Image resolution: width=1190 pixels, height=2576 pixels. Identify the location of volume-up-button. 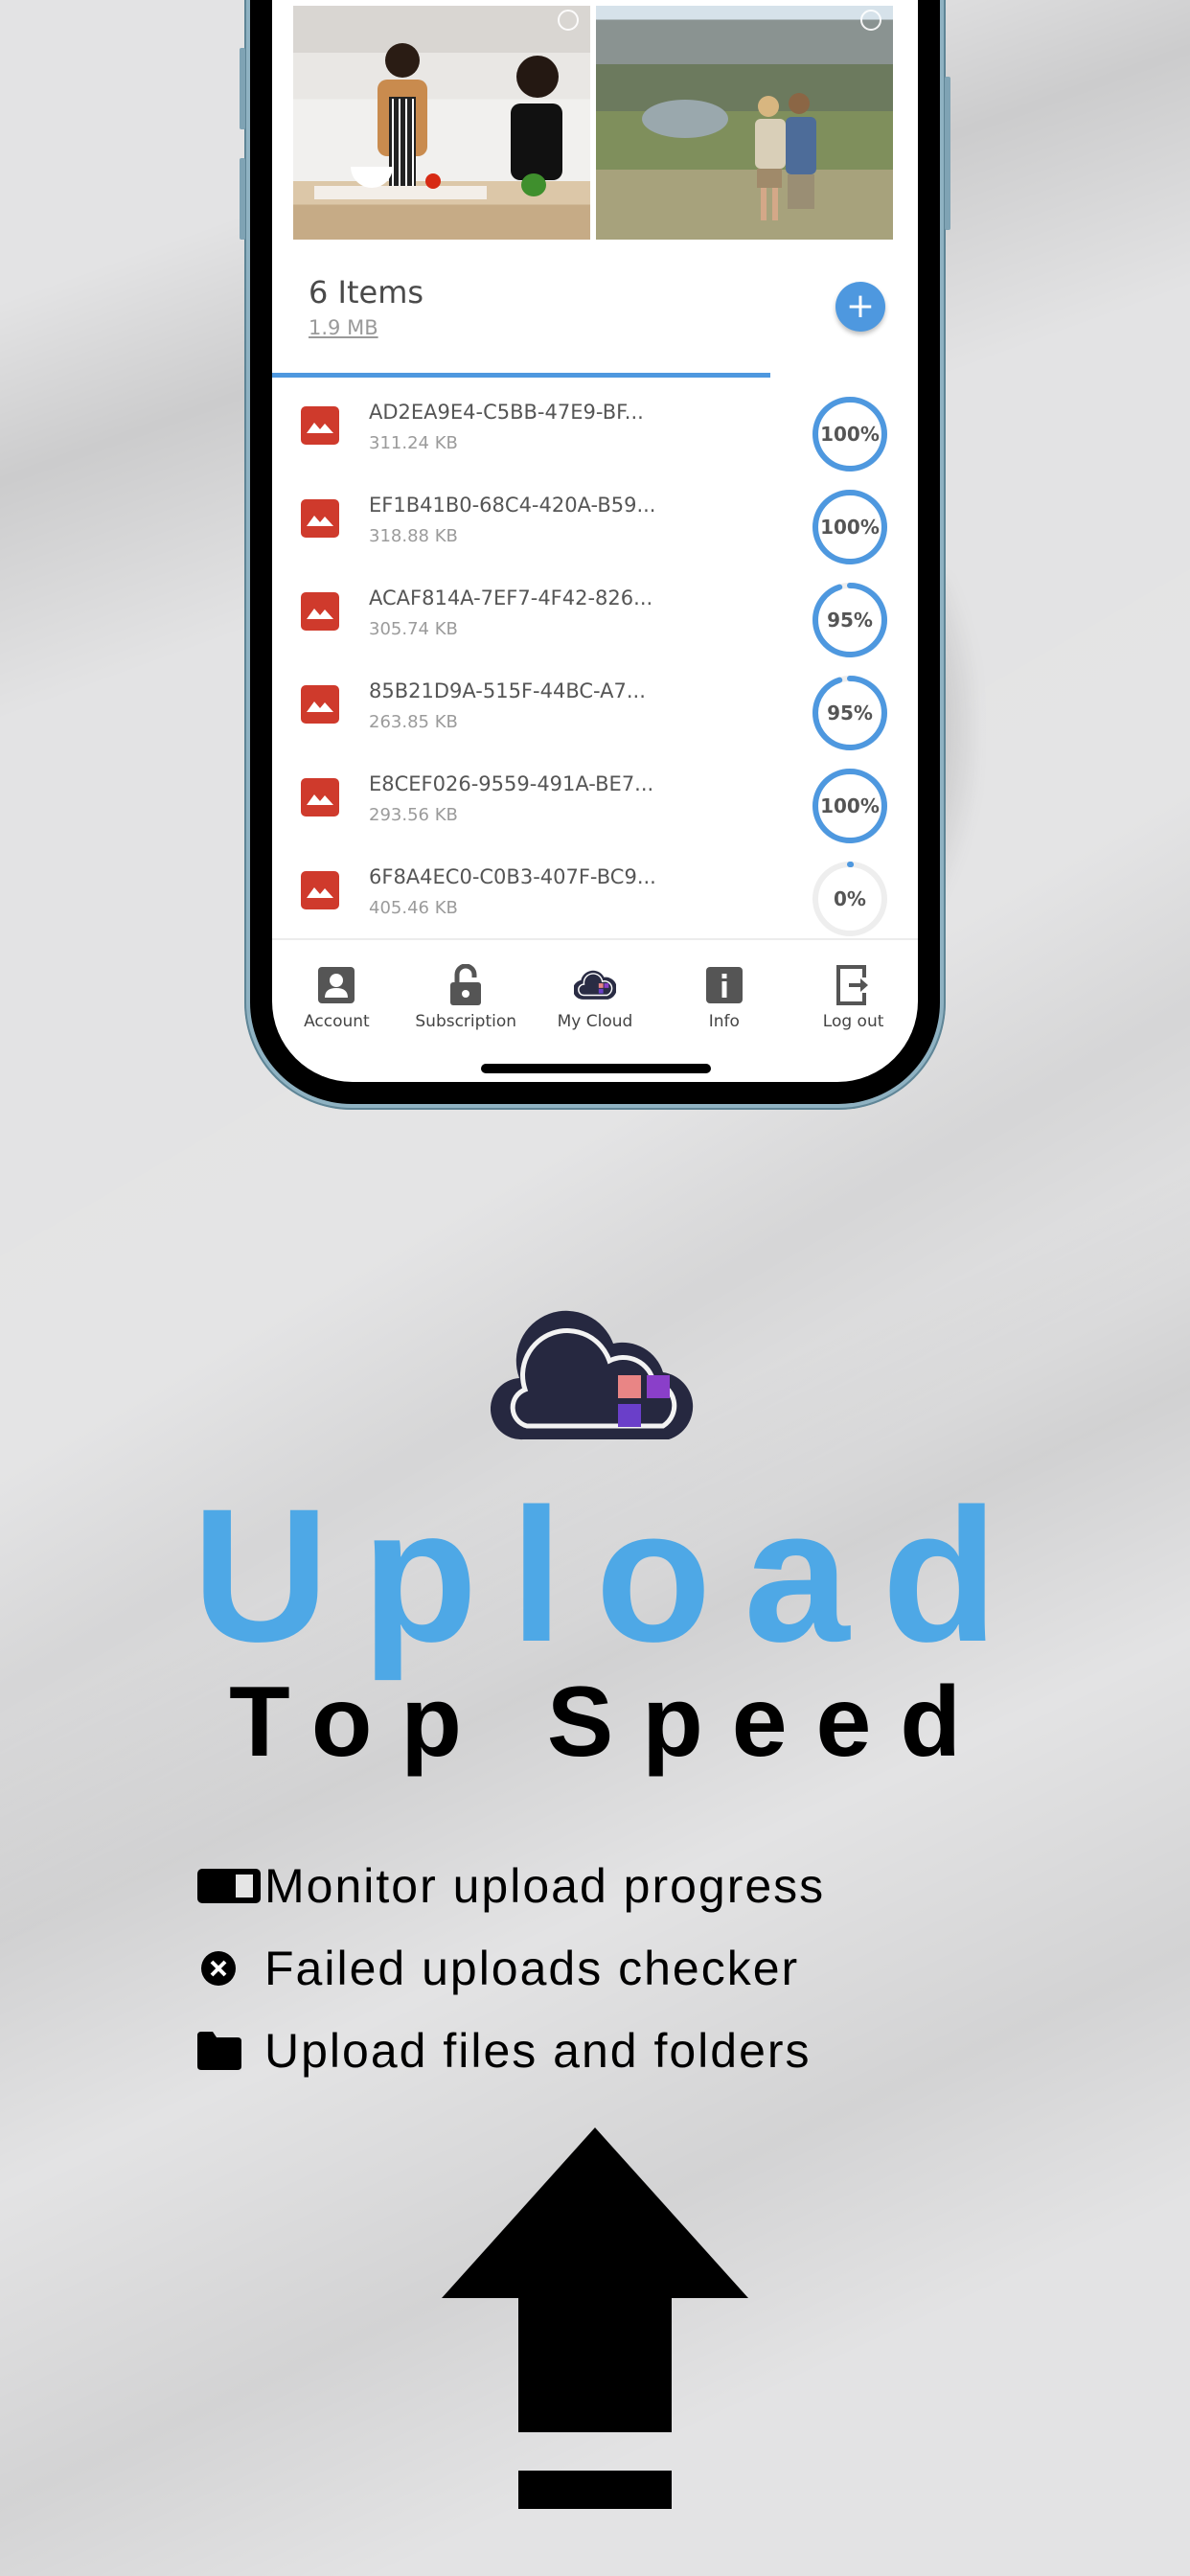
(243, 88).